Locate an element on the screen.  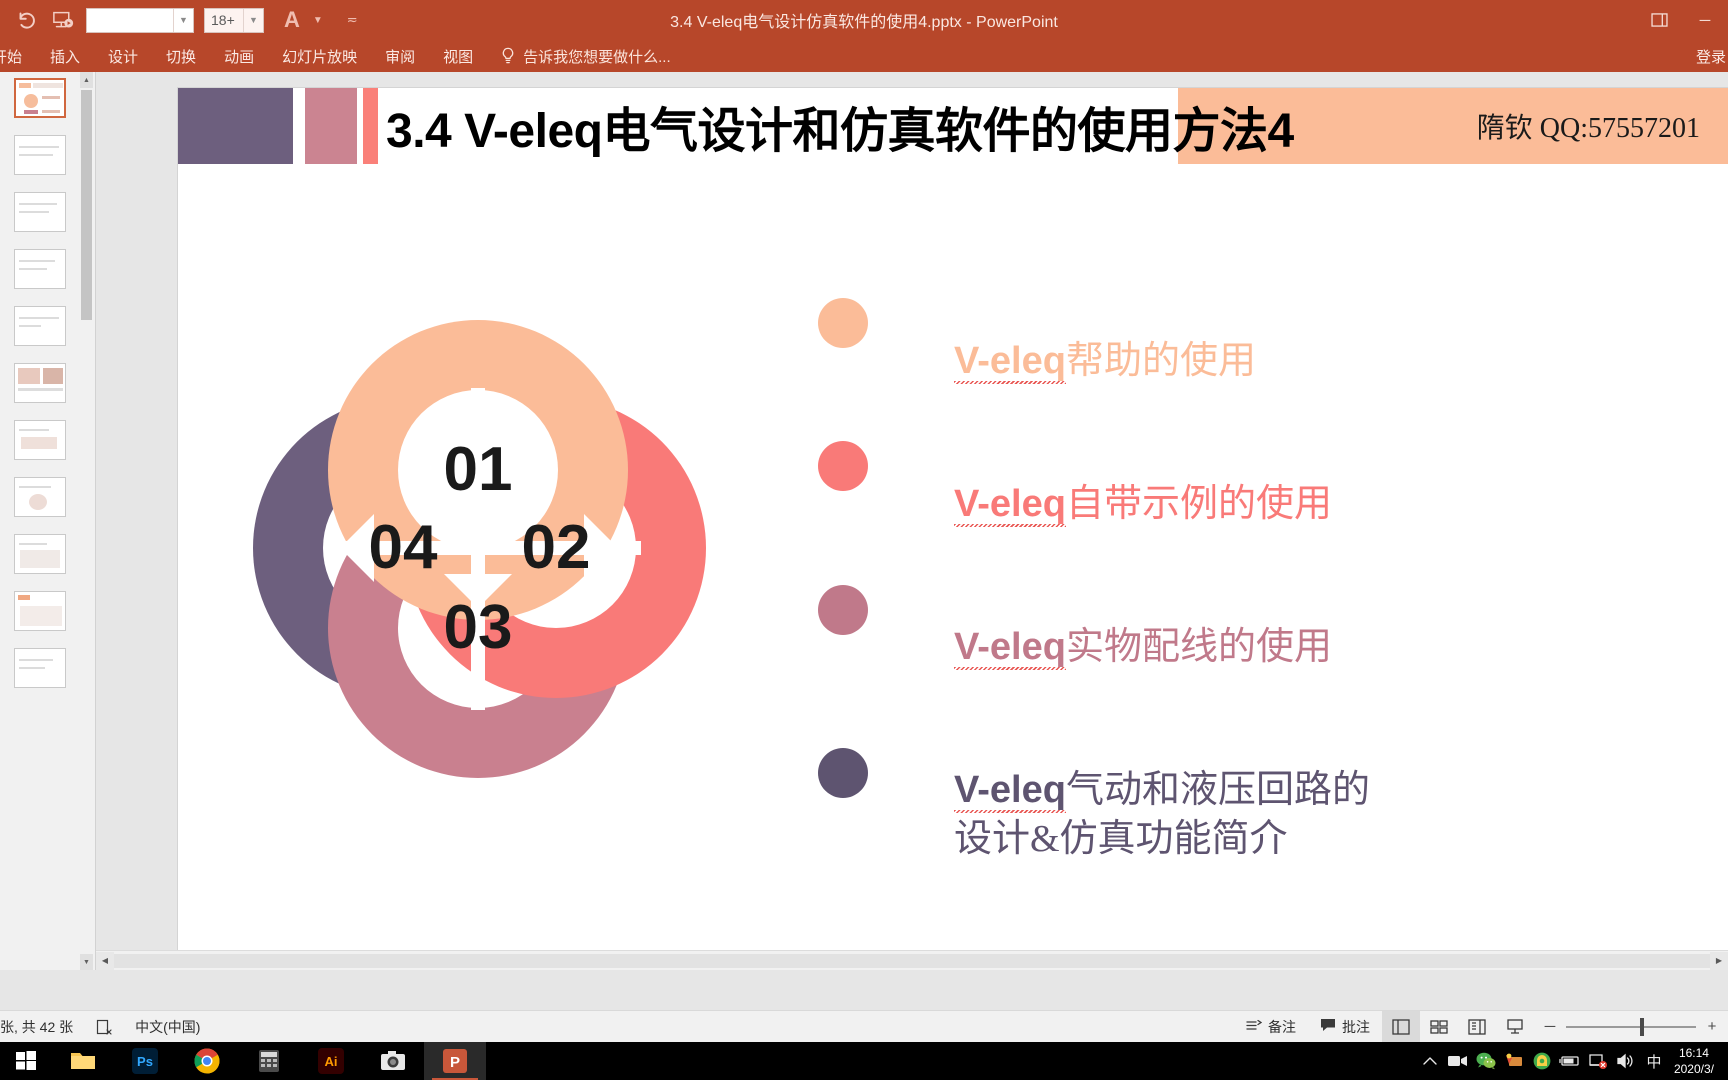
taskbar-powerpoint: P is located at coordinates (455, 1061).